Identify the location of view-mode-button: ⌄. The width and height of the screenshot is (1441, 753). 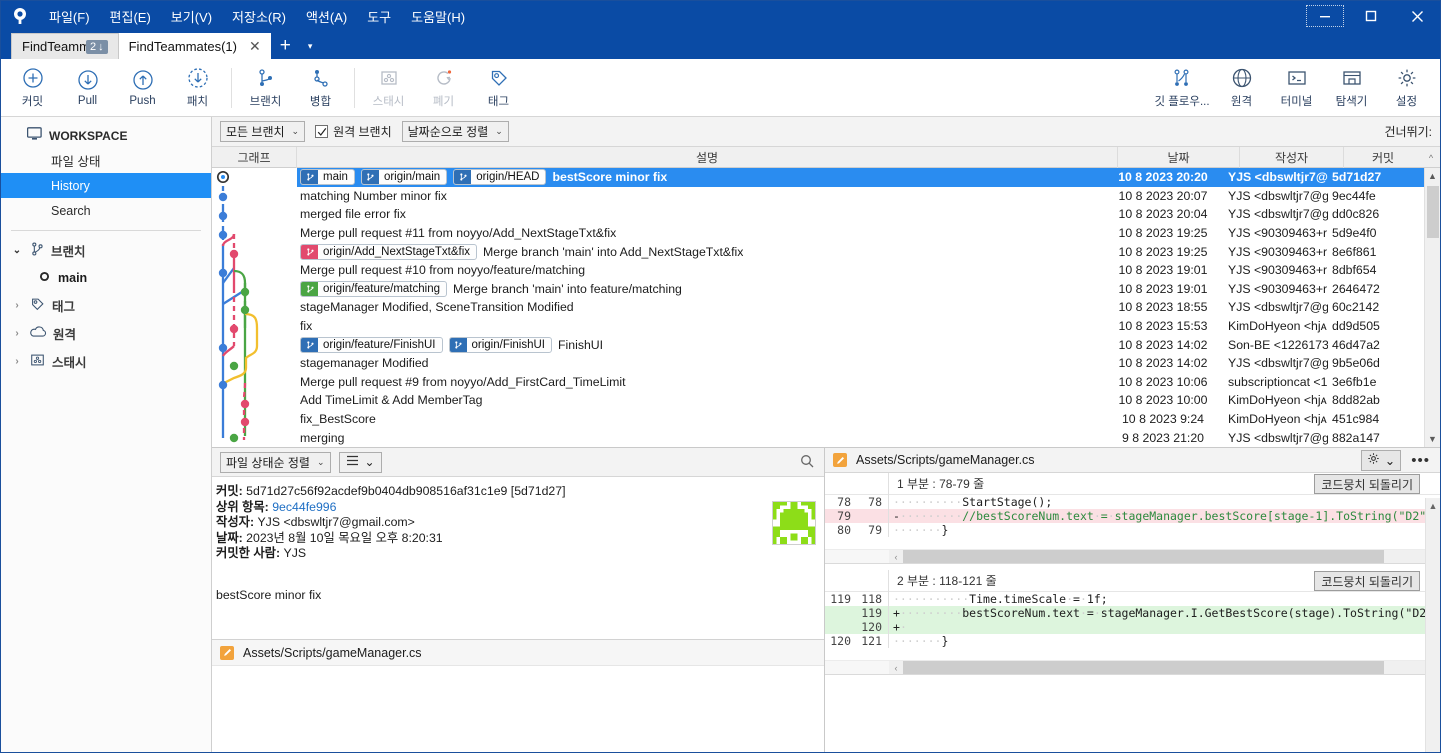
(360, 462).